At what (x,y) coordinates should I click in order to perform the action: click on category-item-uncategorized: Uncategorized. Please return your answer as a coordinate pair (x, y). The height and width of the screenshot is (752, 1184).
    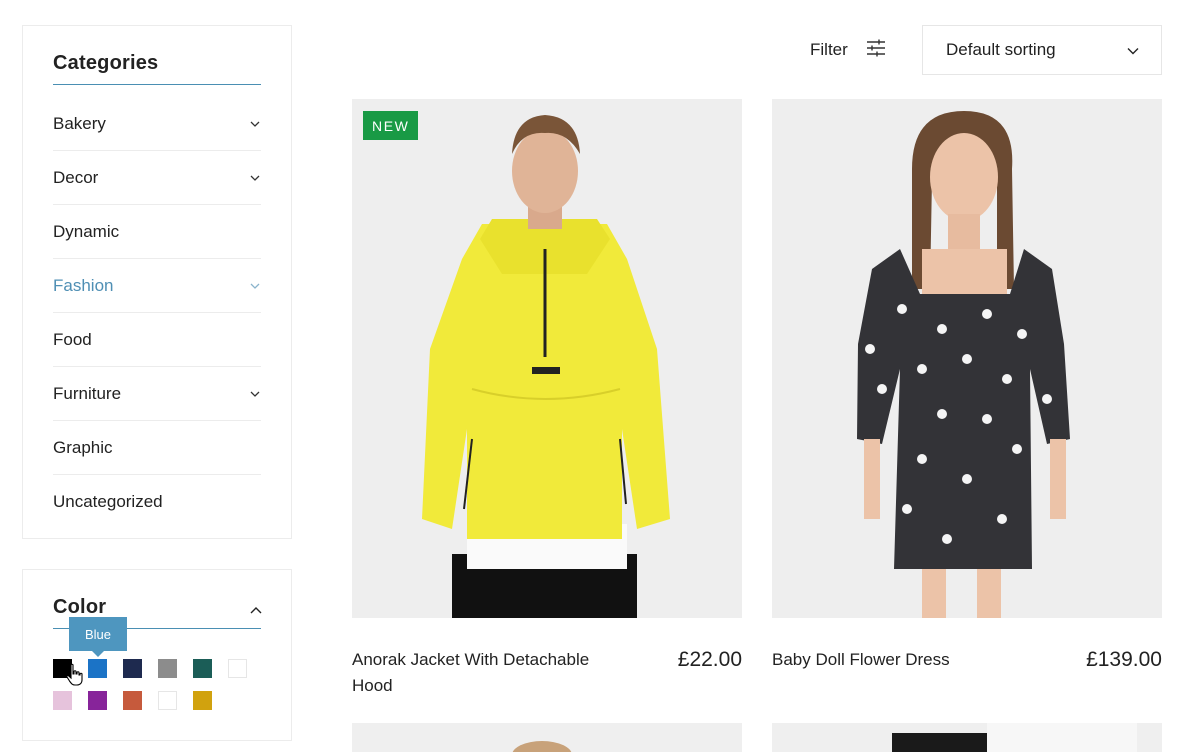
    Looking at the image, I should click on (157, 502).